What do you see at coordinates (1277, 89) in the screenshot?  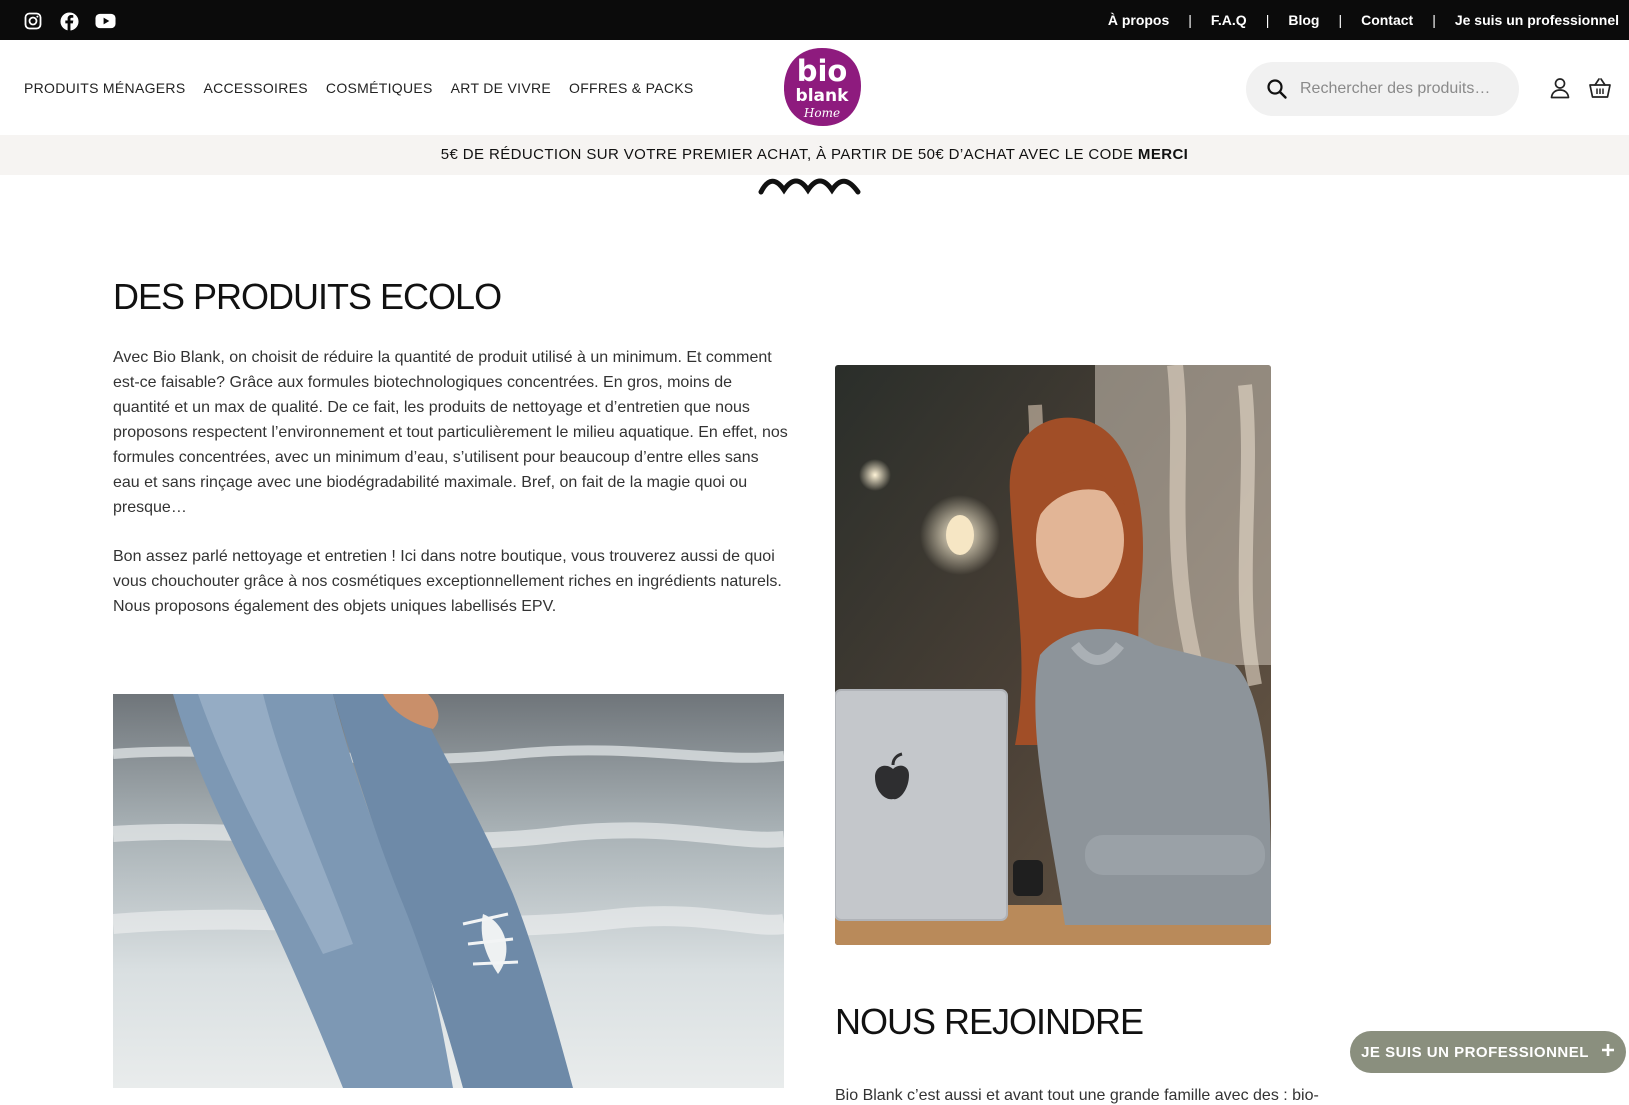 I see `search-icon` at bounding box center [1277, 89].